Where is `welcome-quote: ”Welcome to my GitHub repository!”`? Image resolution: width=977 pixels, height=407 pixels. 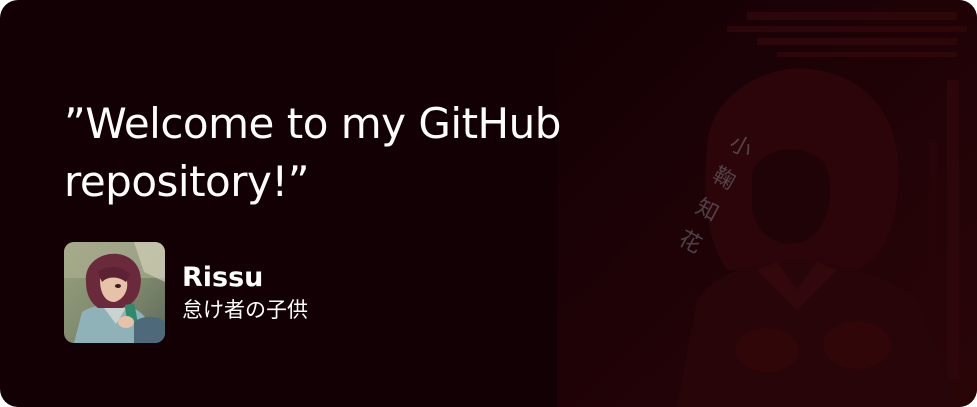
welcome-quote: ”Welcome to my GitHub repository!” is located at coordinates (312, 152).